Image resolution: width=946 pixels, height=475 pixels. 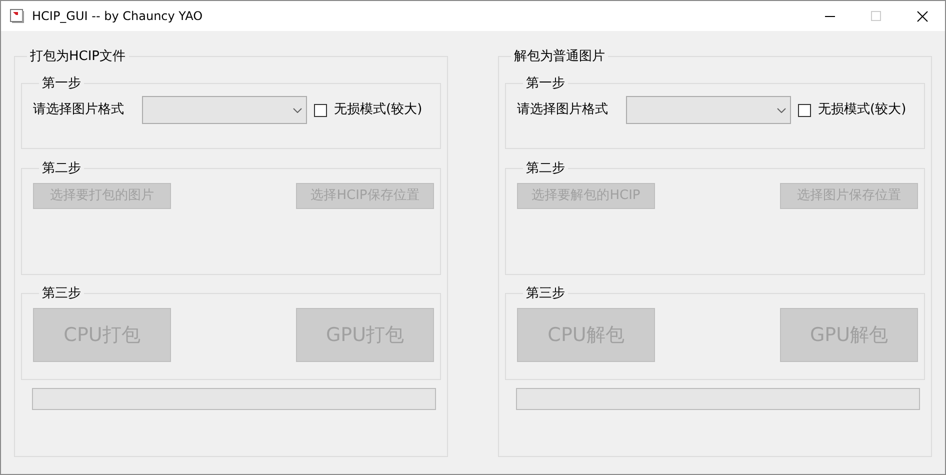 What do you see at coordinates (78, 56) in the screenshot?
I see `group-title: 打包为HCIP文件` at bounding box center [78, 56].